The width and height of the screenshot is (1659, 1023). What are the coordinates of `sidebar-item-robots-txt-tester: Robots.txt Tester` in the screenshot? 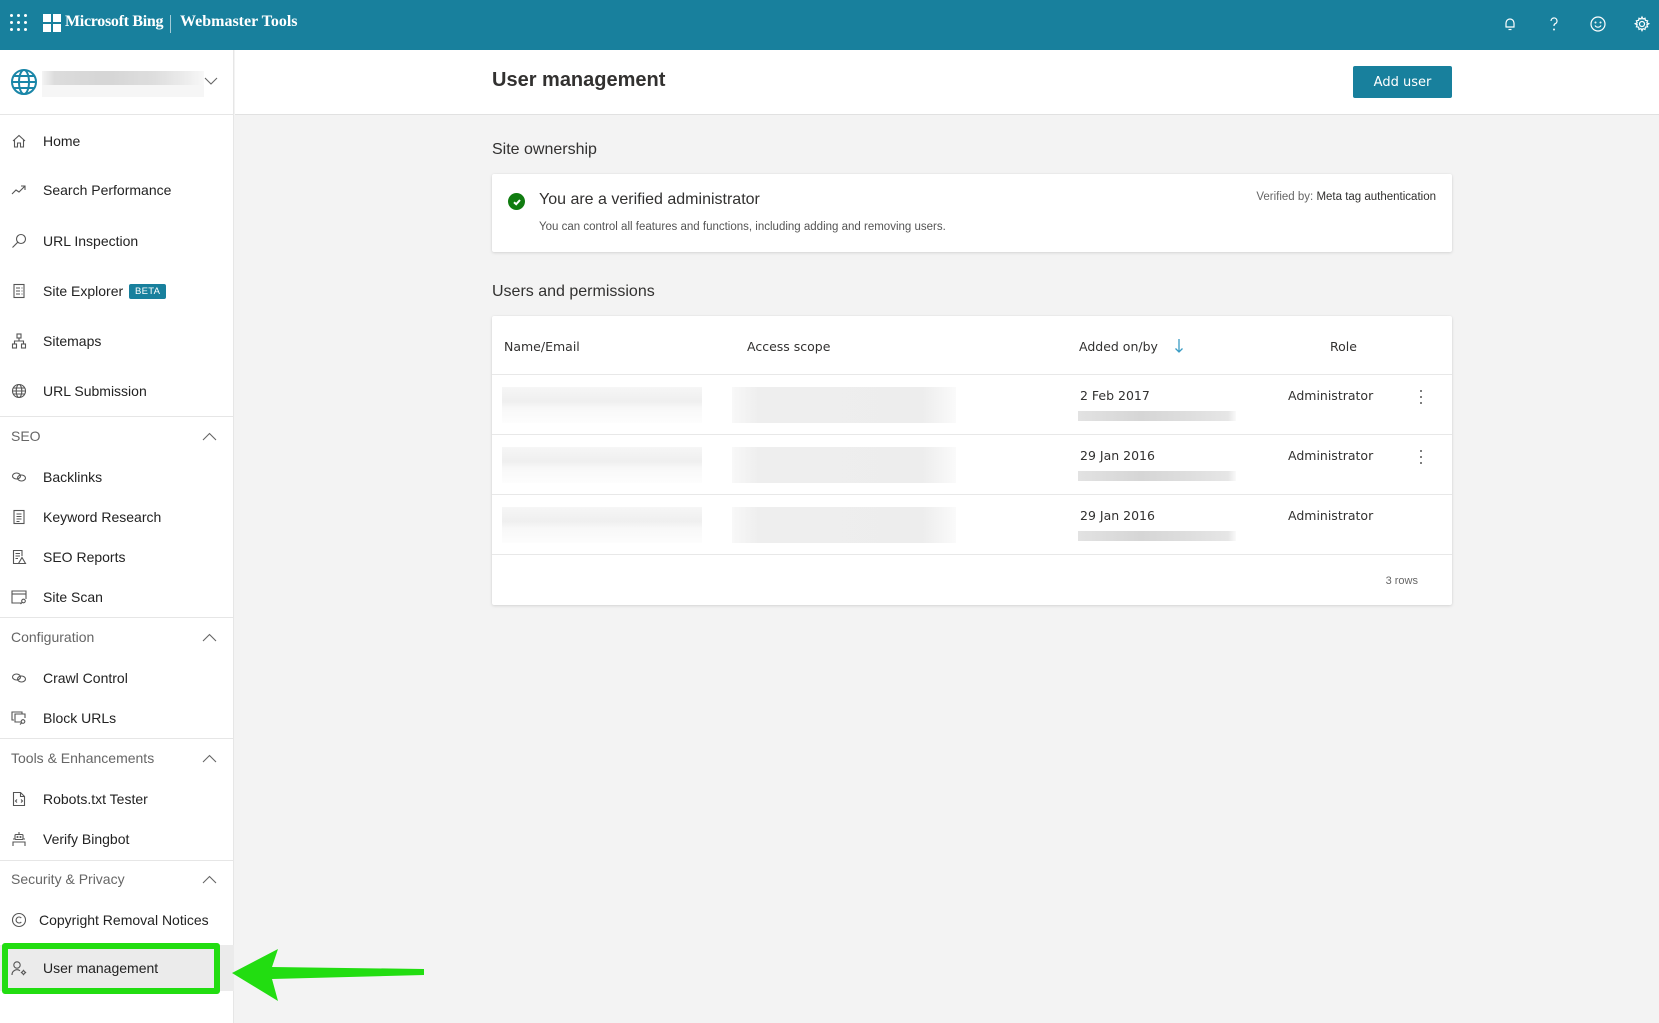 It's located at (117, 799).